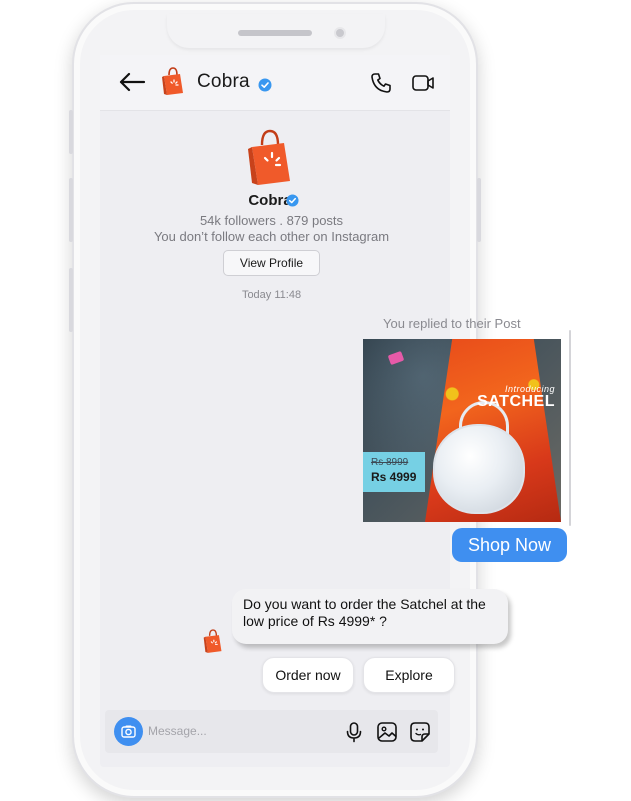 The height and width of the screenshot is (801, 631). Describe the element at coordinates (509, 545) in the screenshot. I see `shop-now-button: Shop Now` at that location.